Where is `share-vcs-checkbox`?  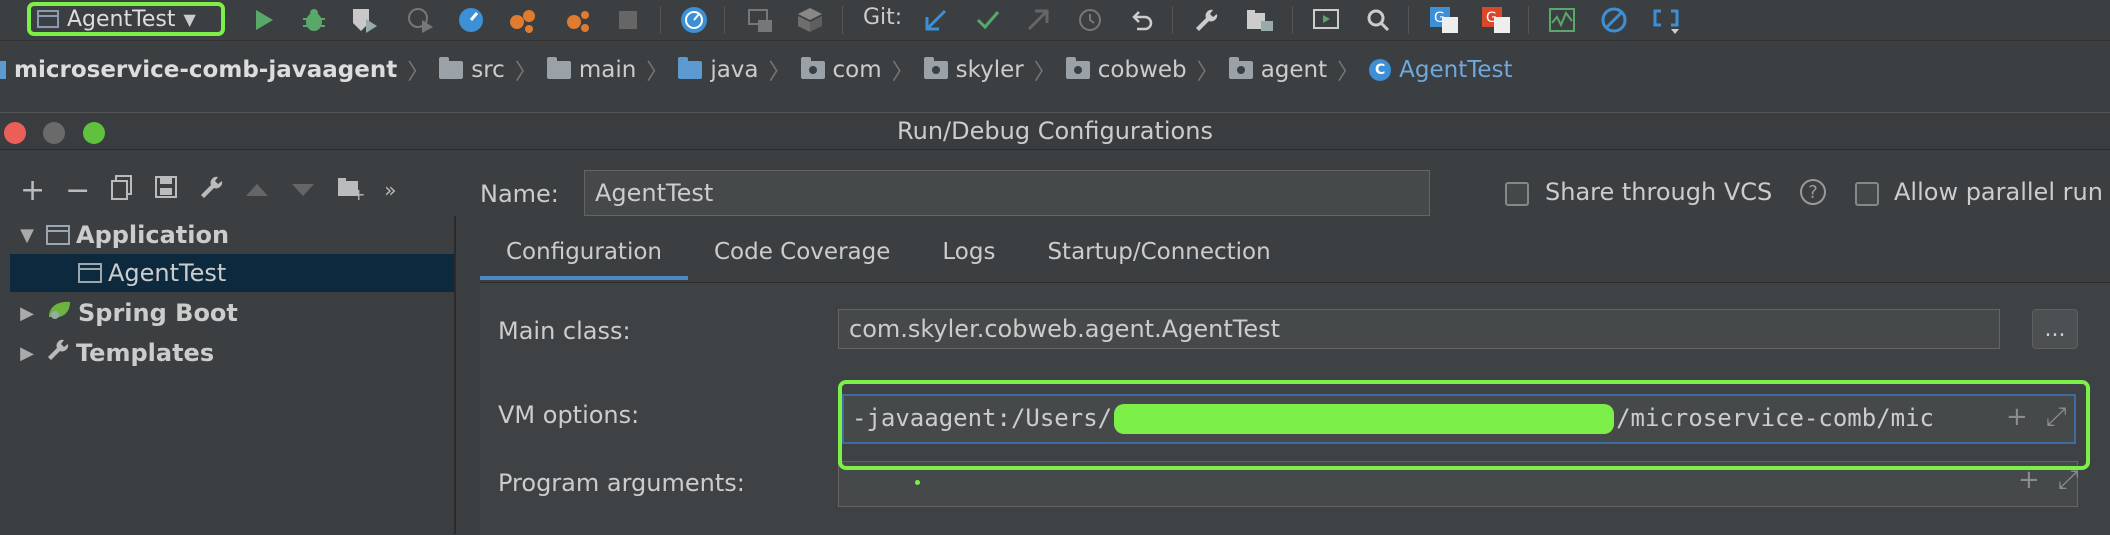 share-vcs-checkbox is located at coordinates (1517, 194).